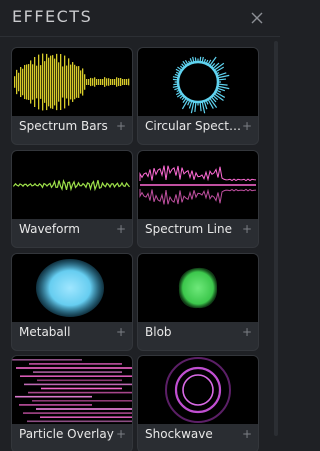 The height and width of the screenshot is (451, 320). Describe the element at coordinates (72, 390) in the screenshot. I see `particle-overlay-preview` at that location.